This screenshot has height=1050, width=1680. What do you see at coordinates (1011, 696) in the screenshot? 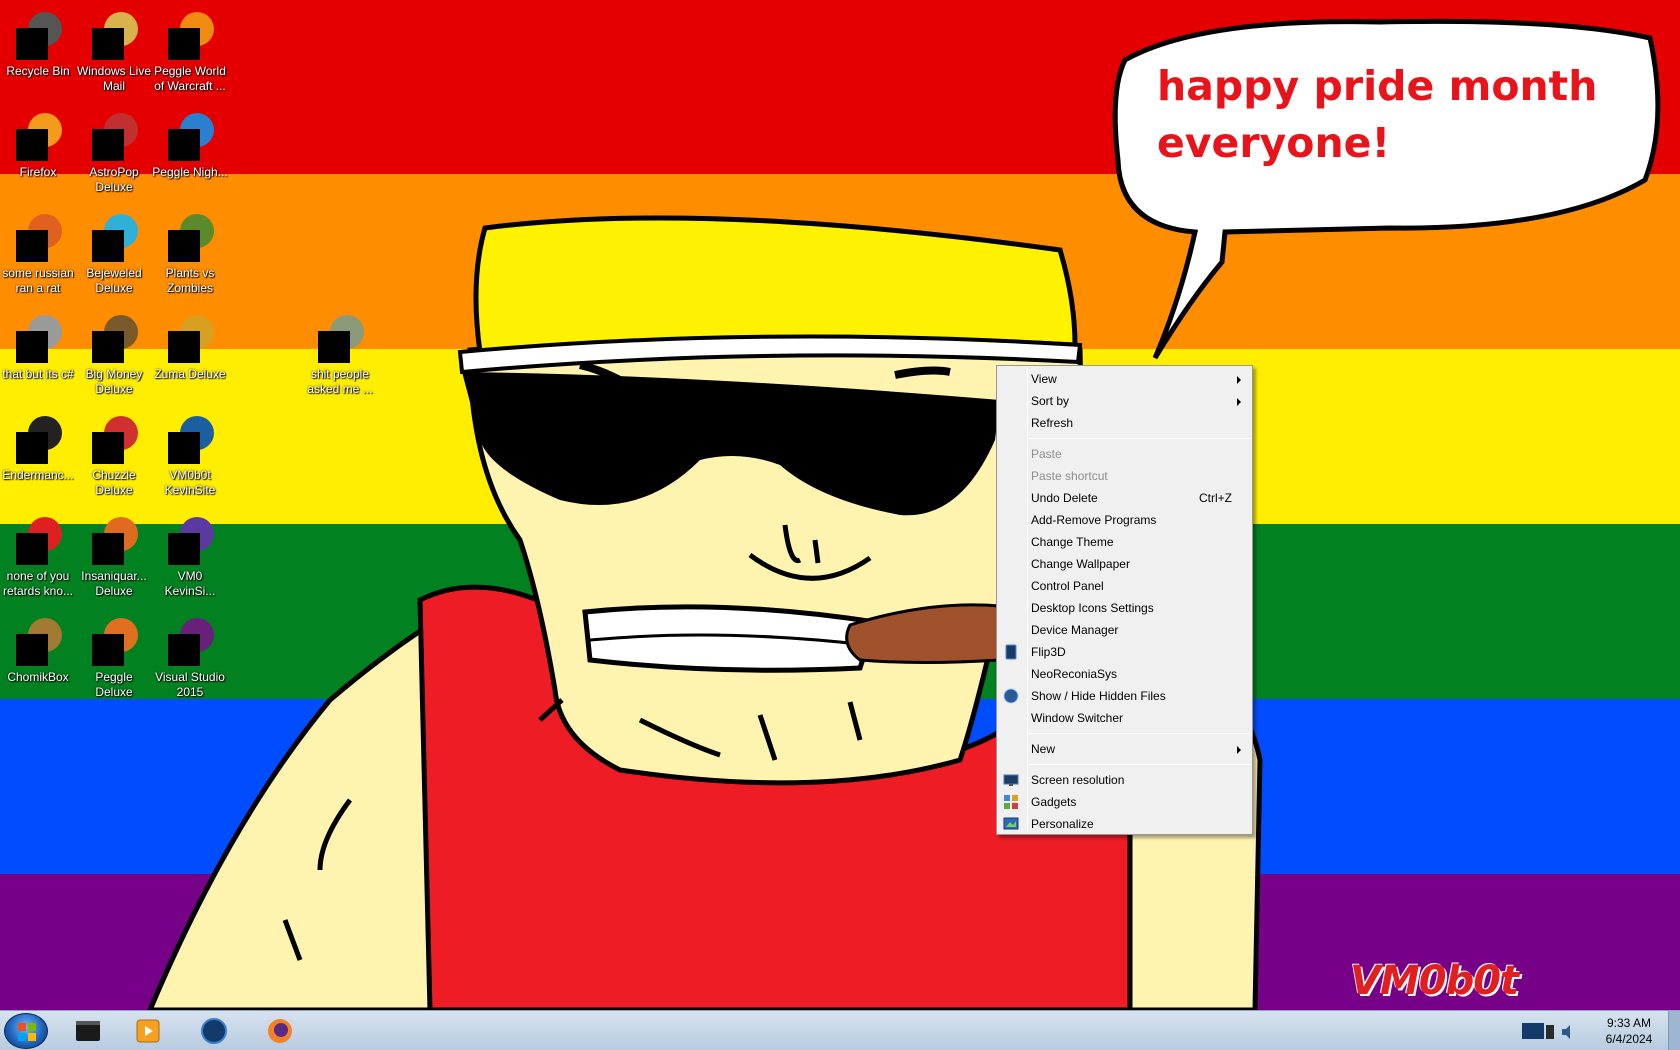
I see `globe-icon` at bounding box center [1011, 696].